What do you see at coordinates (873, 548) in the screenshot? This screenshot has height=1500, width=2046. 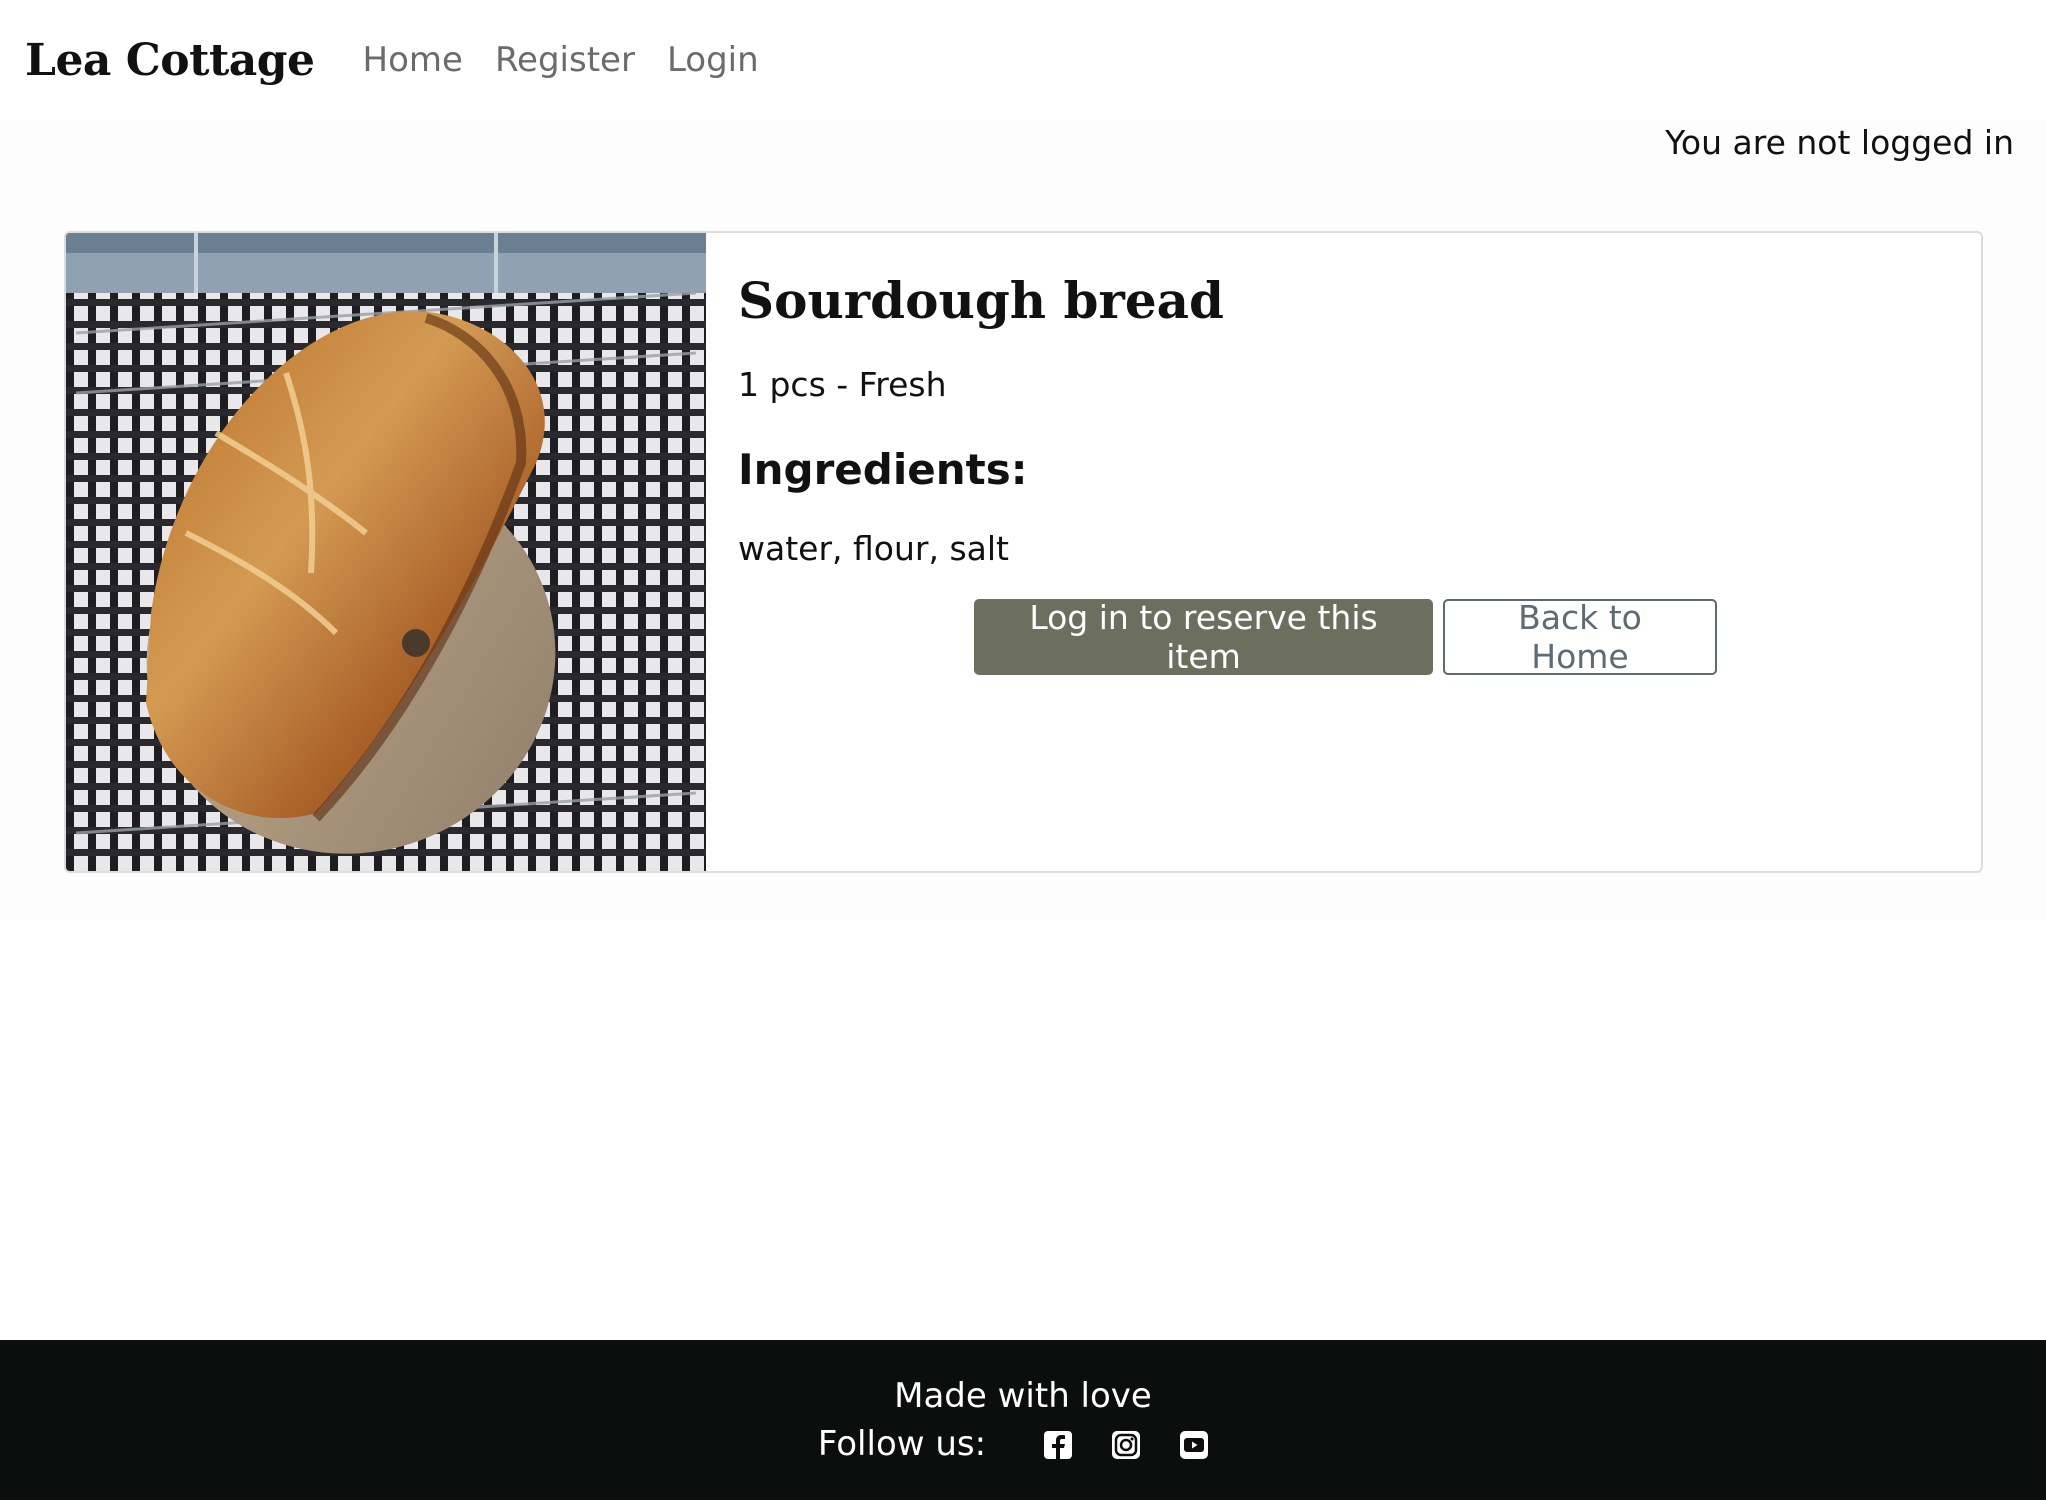 I see `ingredients-list: water, flour, salt` at bounding box center [873, 548].